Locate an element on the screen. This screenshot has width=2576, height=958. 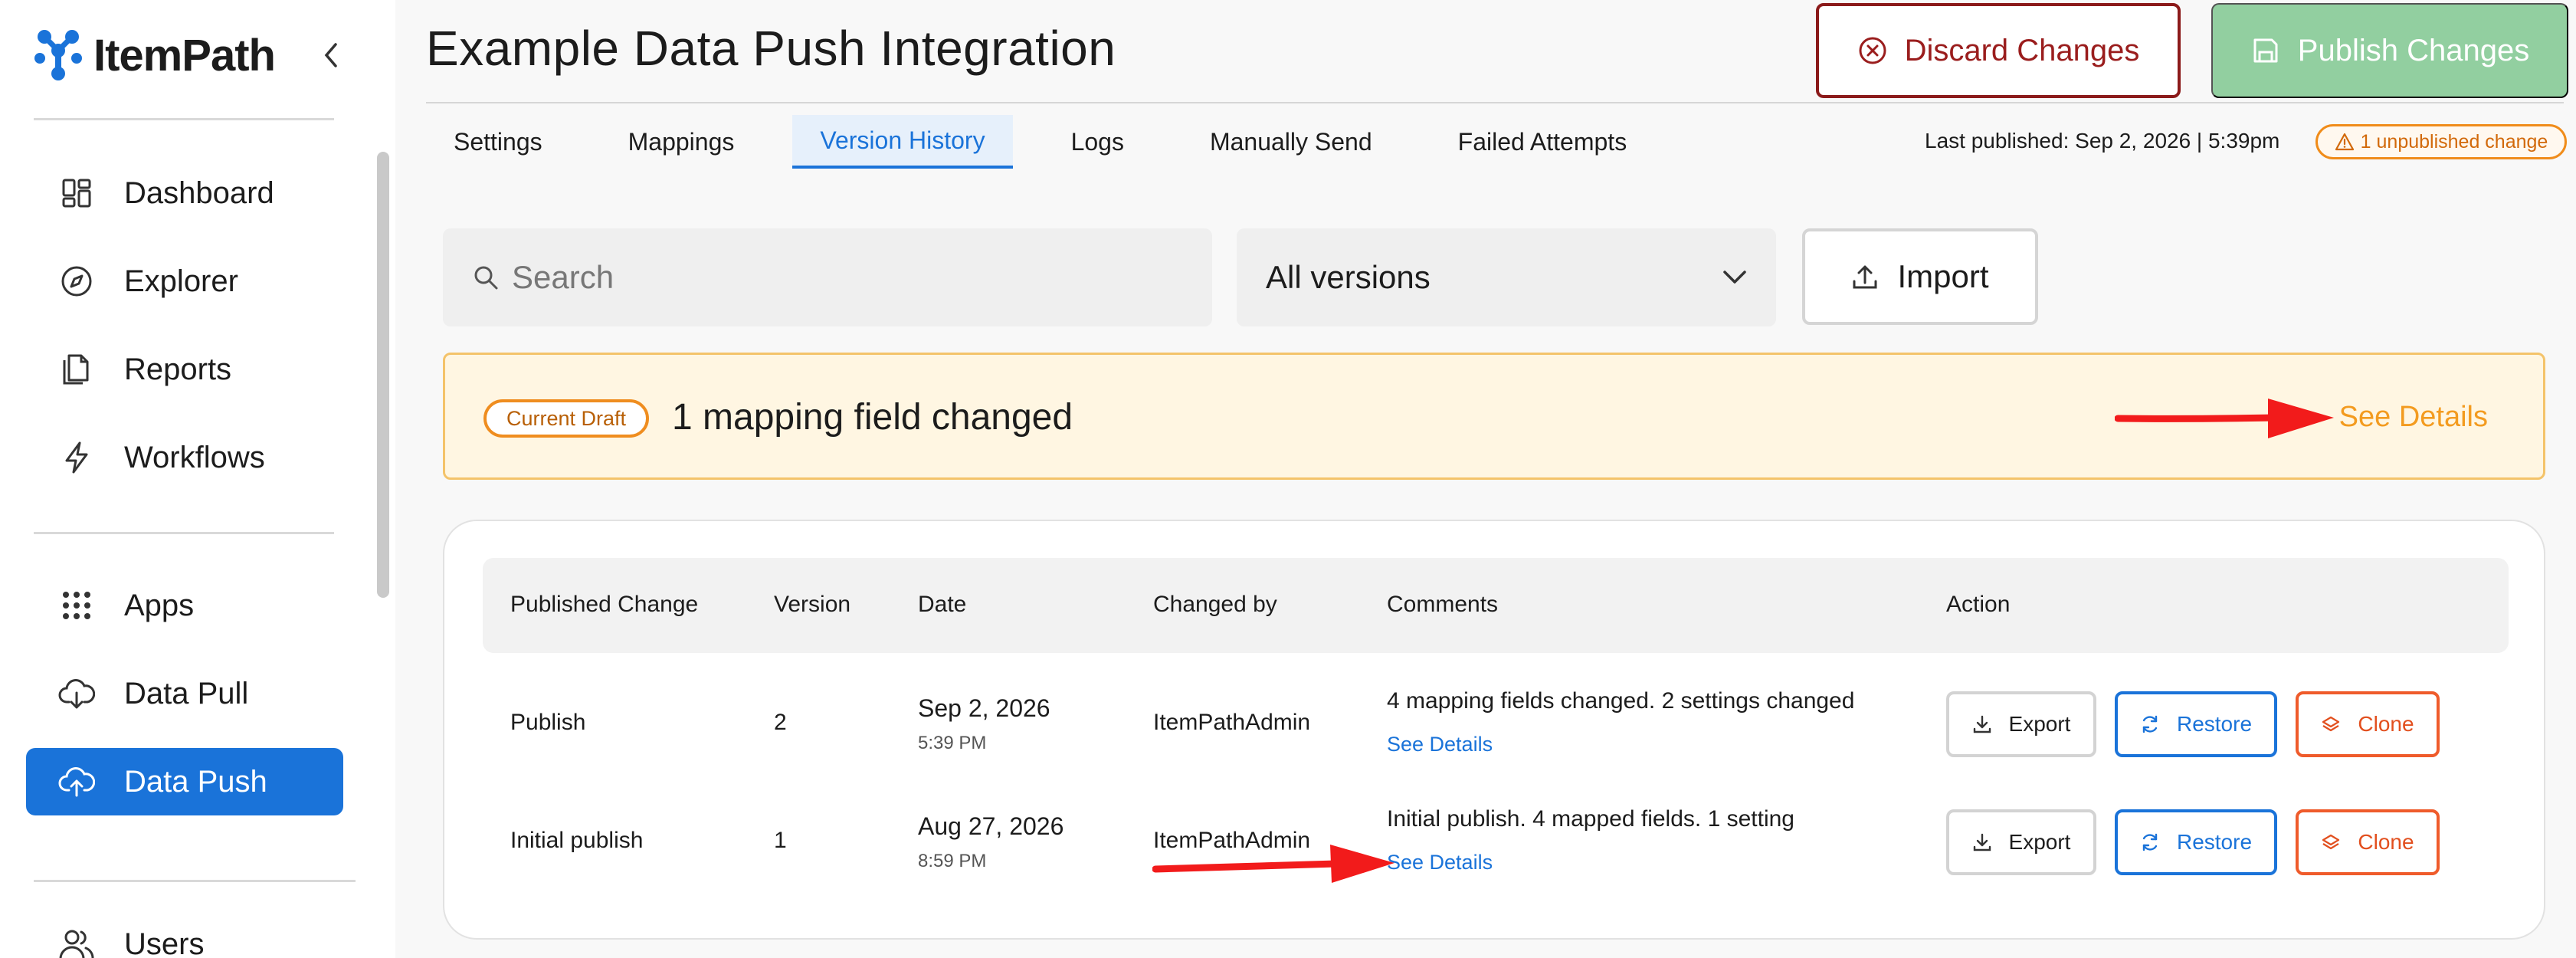
lightning-icon is located at coordinates (77, 457).